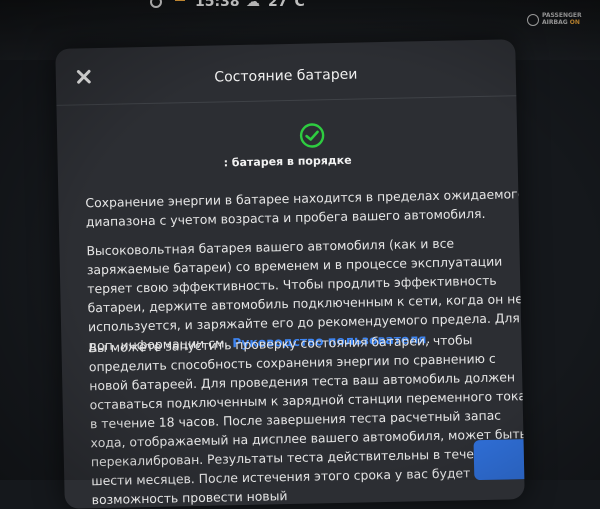 The image size is (600, 509). Describe the element at coordinates (499, 459) in the screenshot. I see `primary-action-button` at that location.